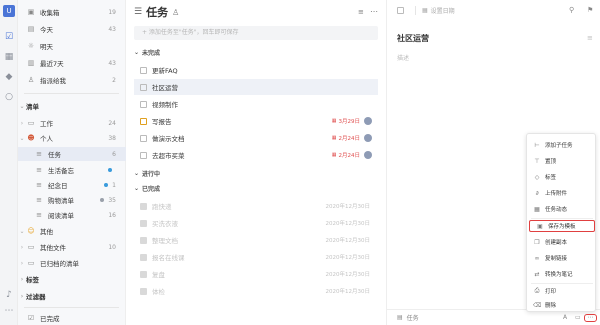 The width and height of the screenshot is (600, 325). Describe the element at coordinates (562, 193) in the screenshot. I see `menu-item-attachment: ∂ 上传附件` at that location.